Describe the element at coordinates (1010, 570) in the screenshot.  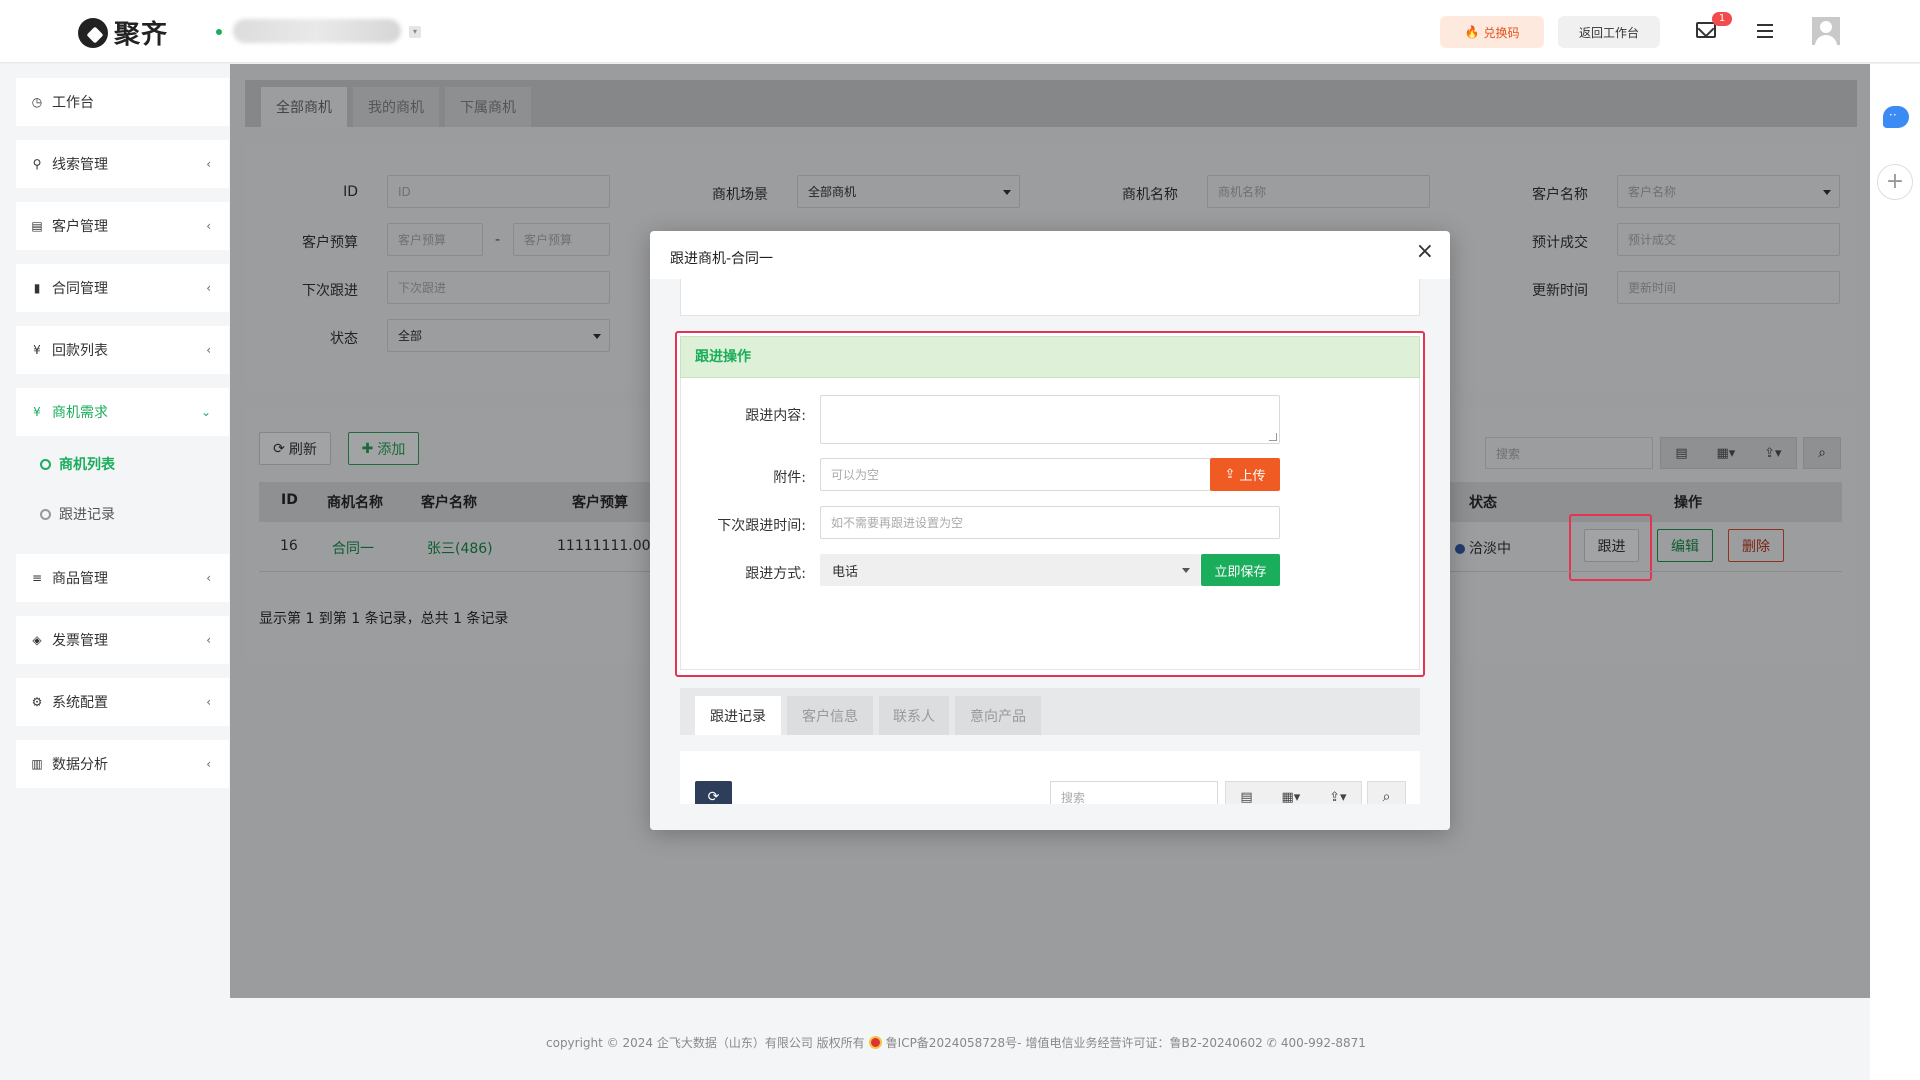
I see `follow-method-select: 电话` at that location.